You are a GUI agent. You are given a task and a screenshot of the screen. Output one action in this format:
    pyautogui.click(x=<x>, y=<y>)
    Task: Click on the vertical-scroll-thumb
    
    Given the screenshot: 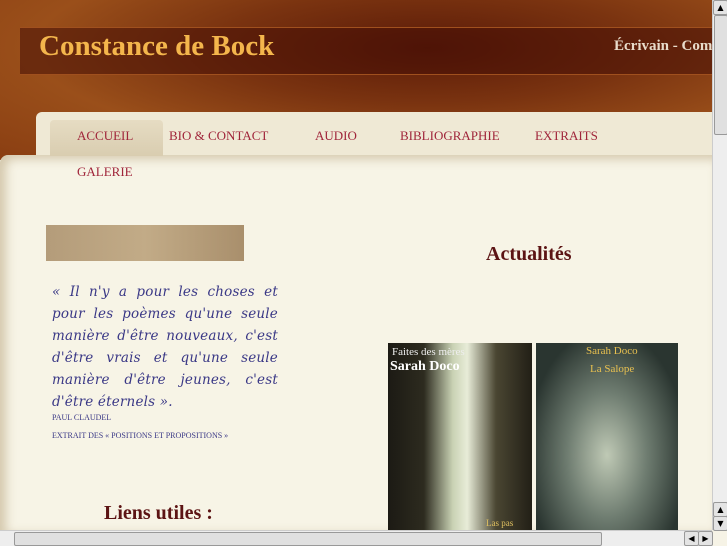 What is the action you would take?
    pyautogui.click(x=720, y=75)
    